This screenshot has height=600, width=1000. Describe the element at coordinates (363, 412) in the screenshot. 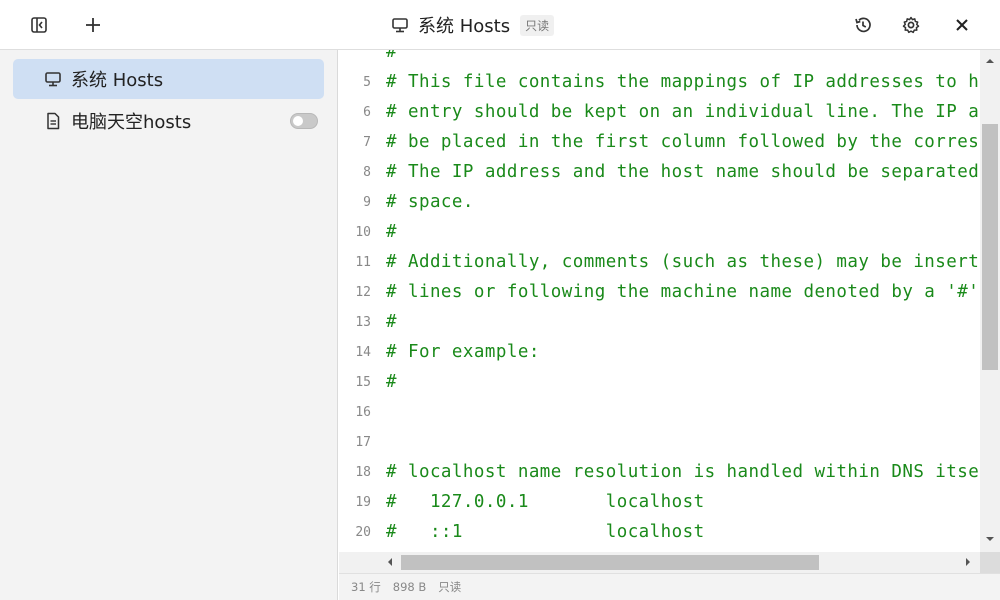

I see `line-number: 16` at that location.